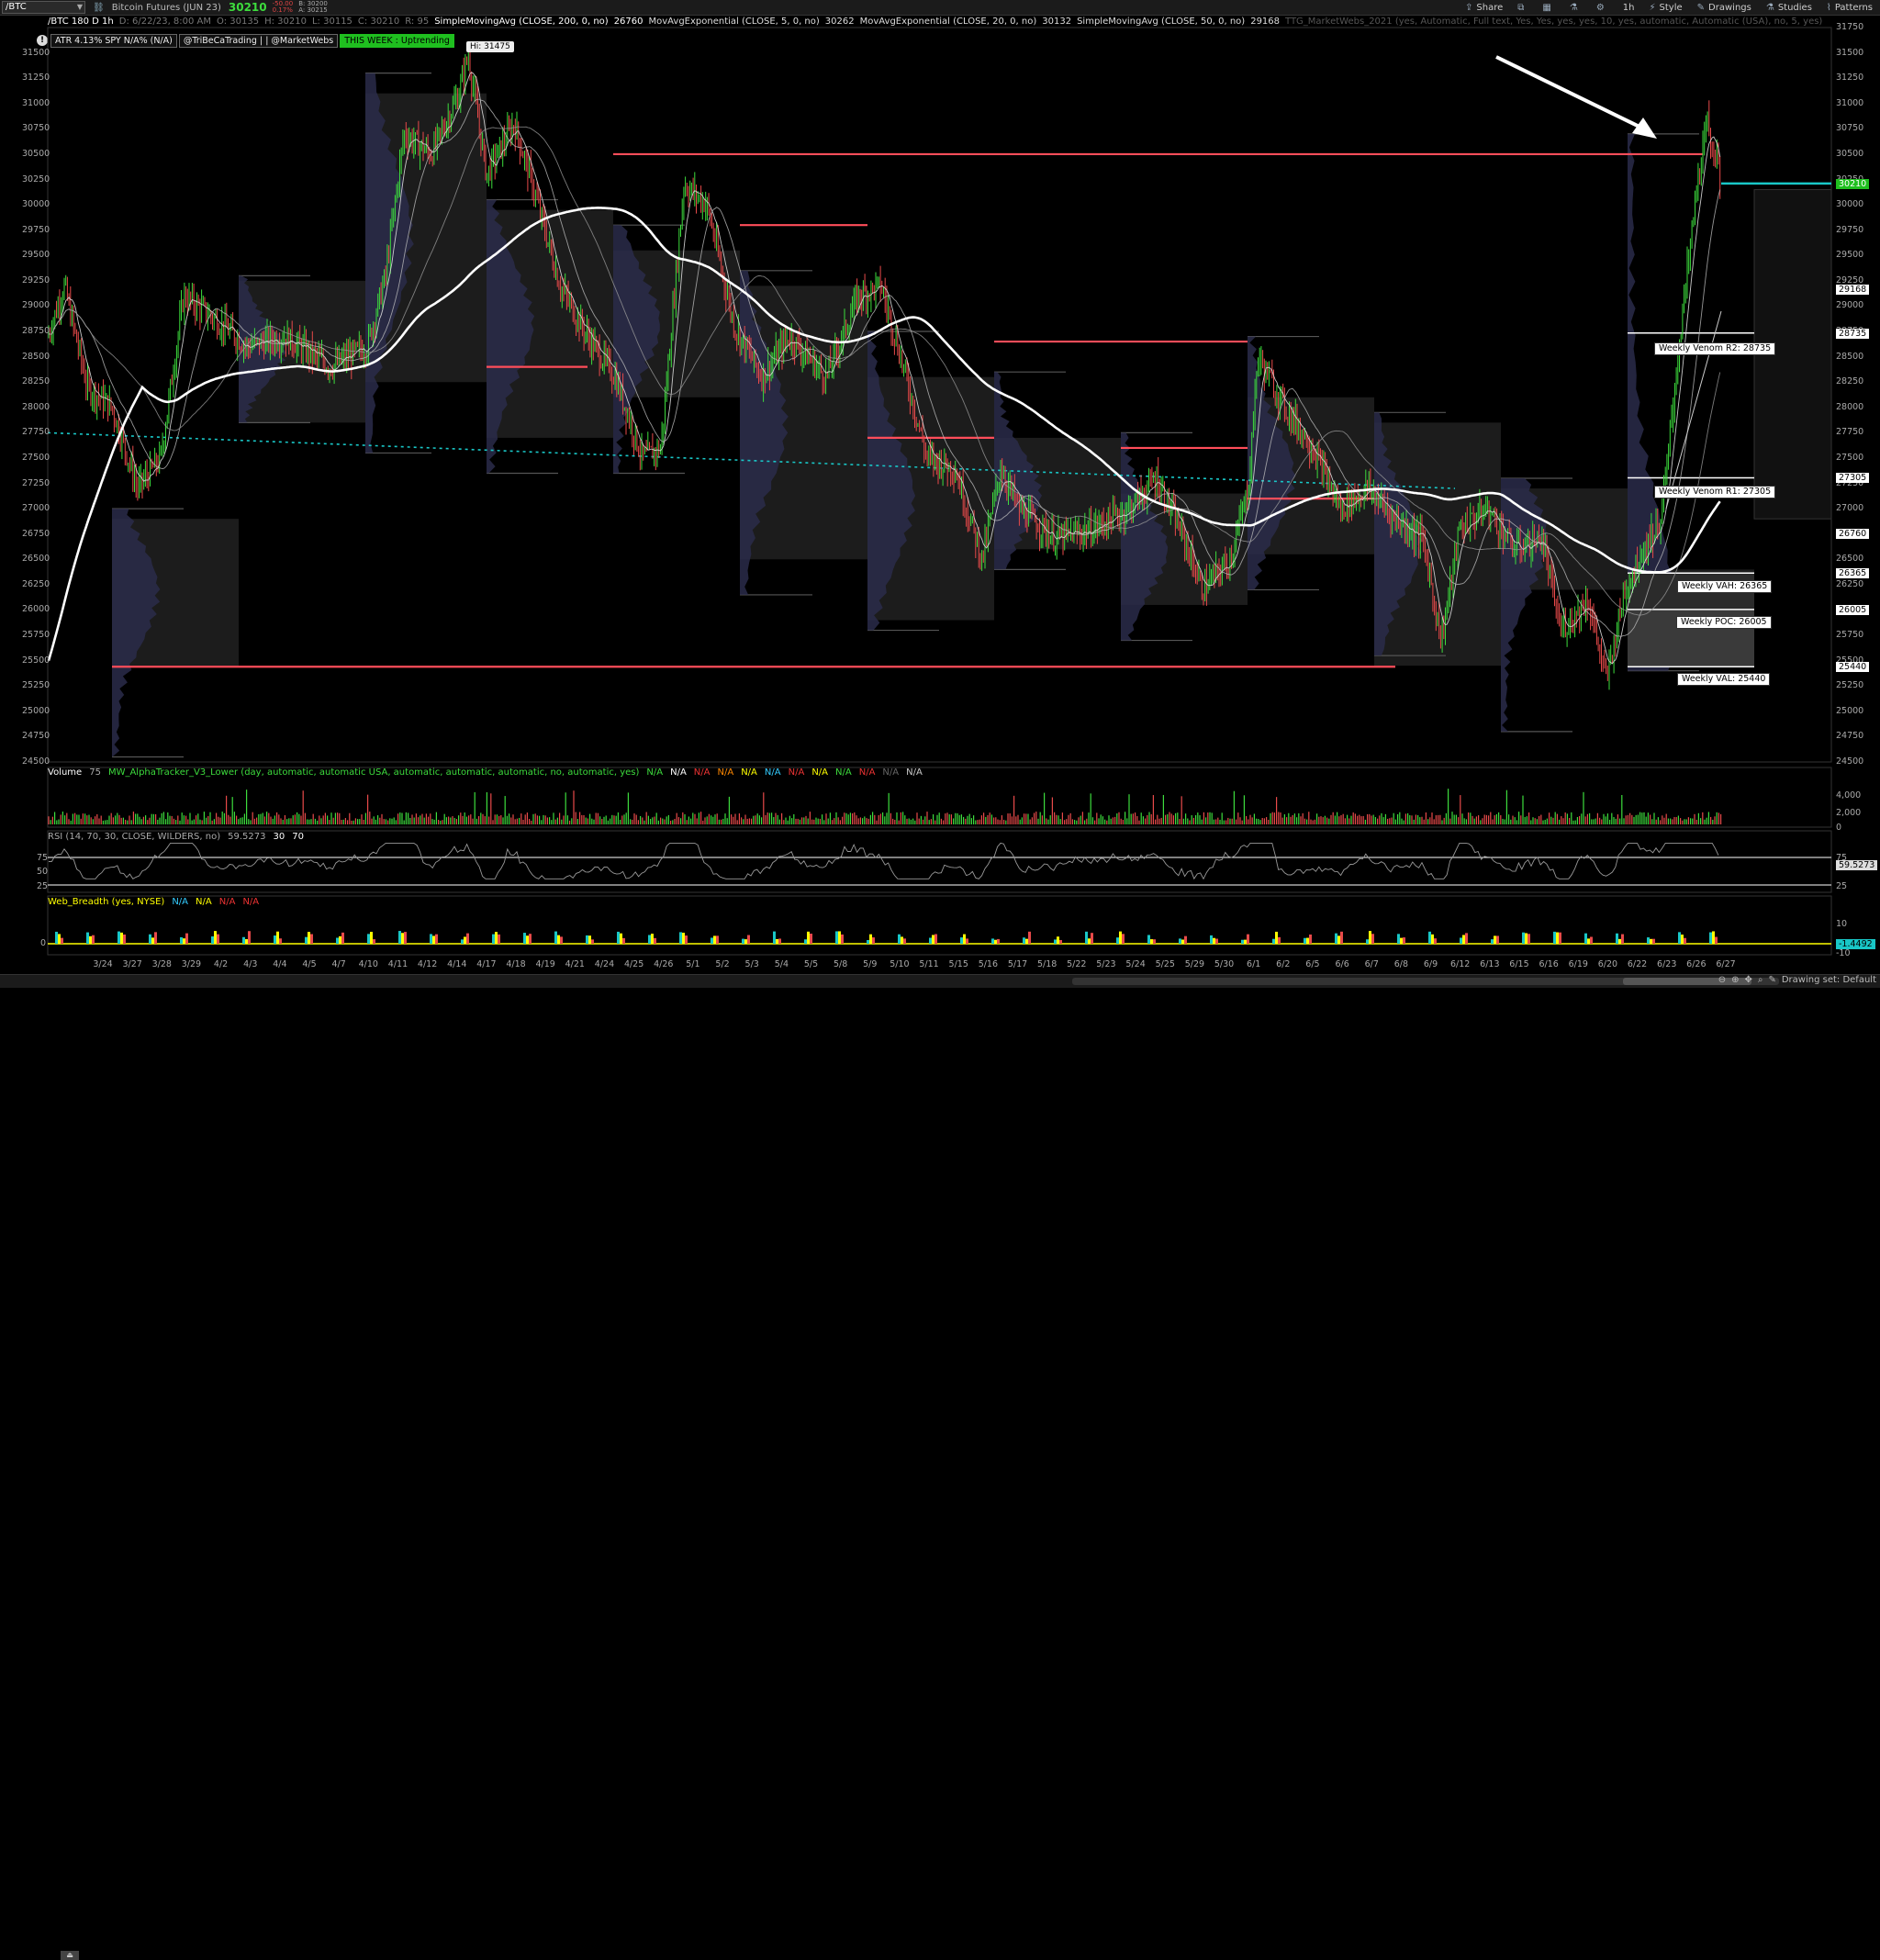 The image size is (1880, 1960). I want to click on price-axis-label: 30500, so click(1850, 153).